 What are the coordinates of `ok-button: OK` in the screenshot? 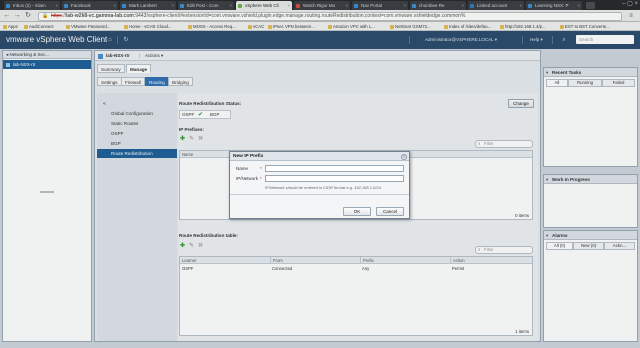 It's located at (357, 211).